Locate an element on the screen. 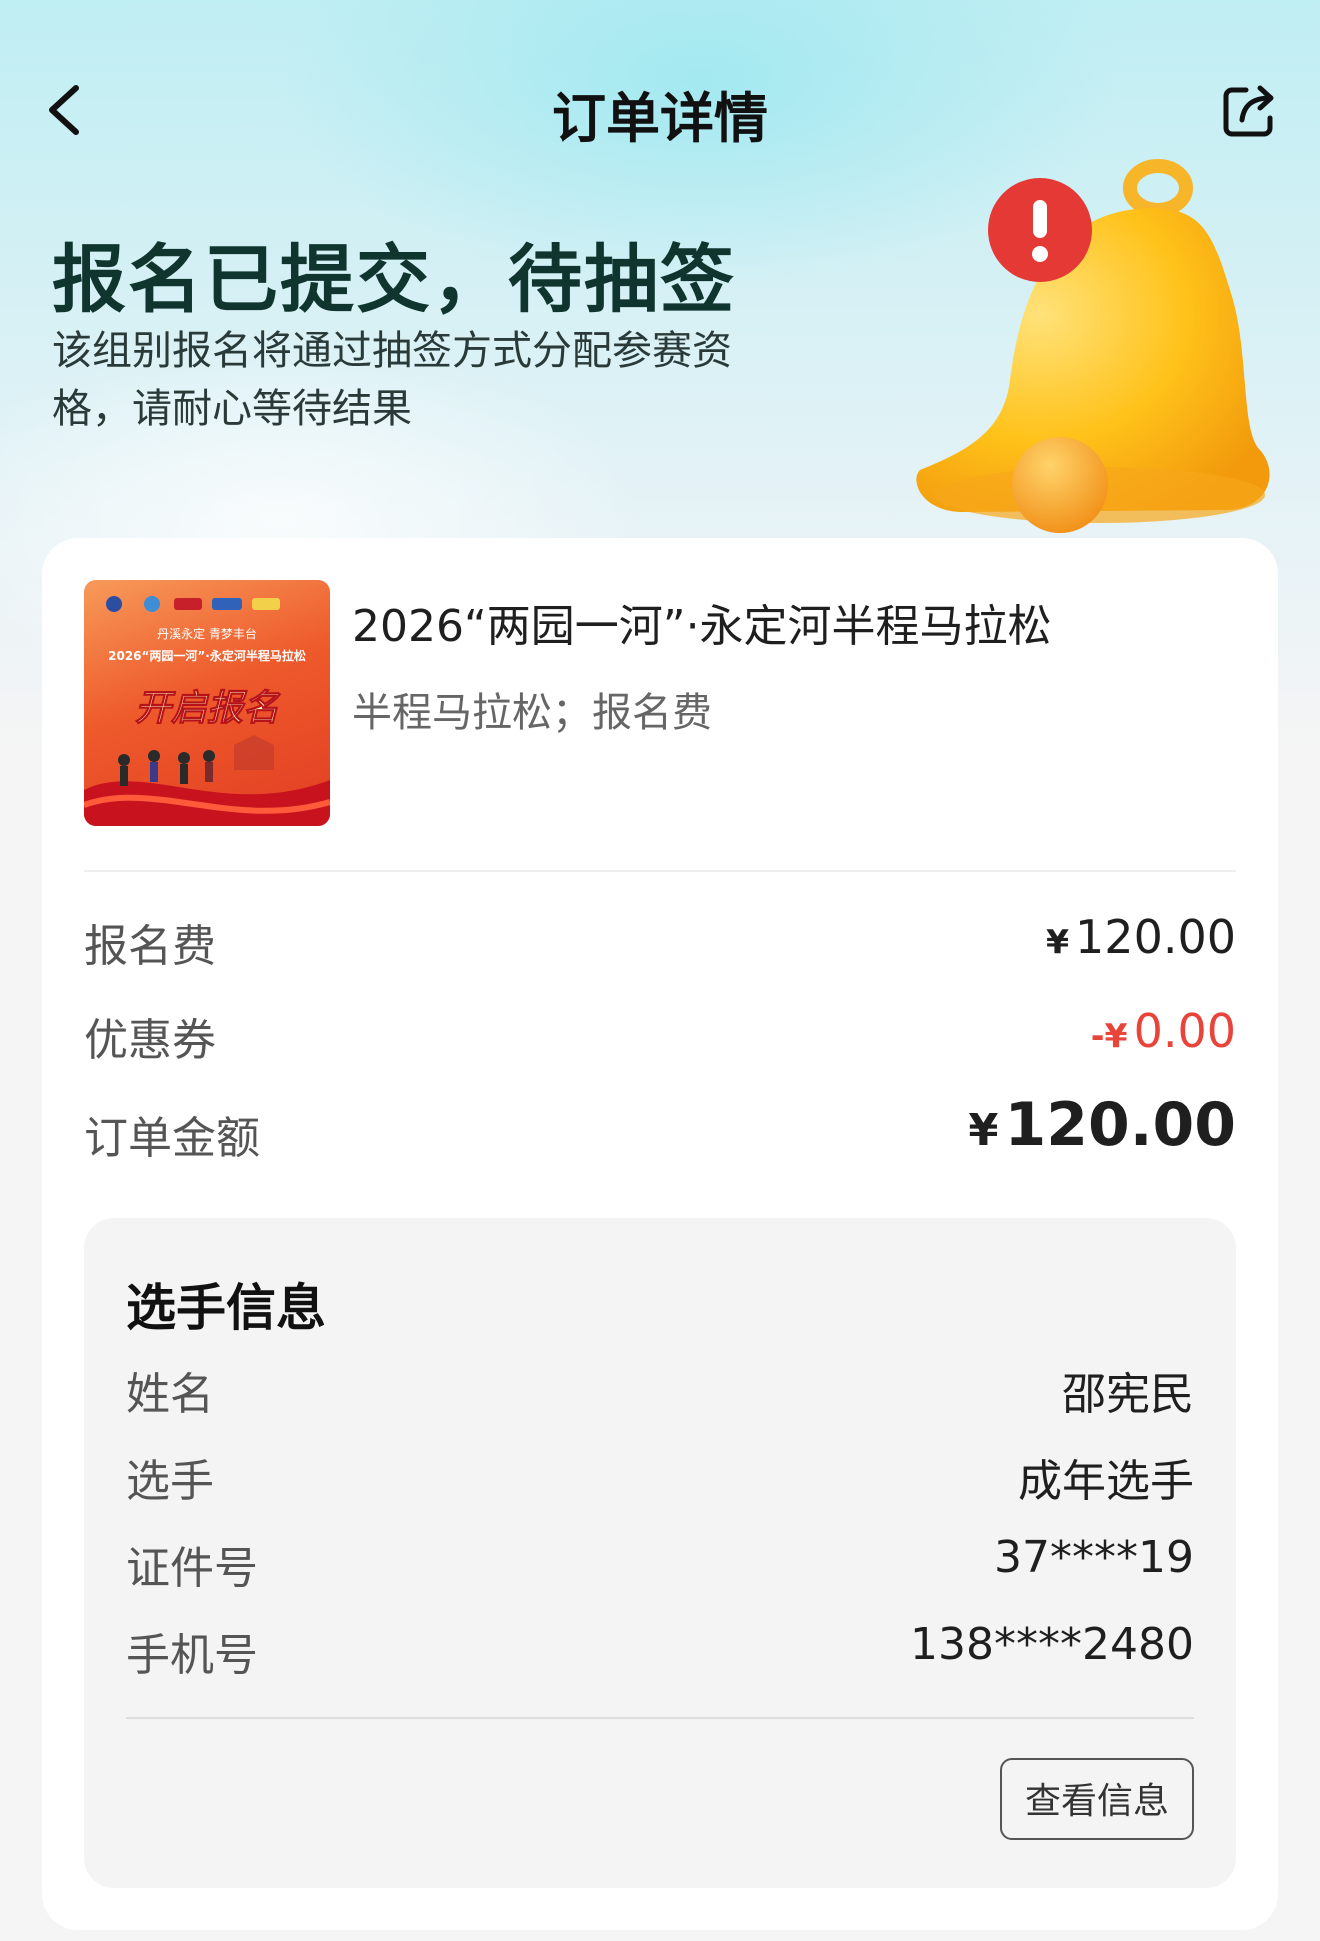 The height and width of the screenshot is (1941, 1320). coupon-prefix: -¥ is located at coordinates (1109, 1035).